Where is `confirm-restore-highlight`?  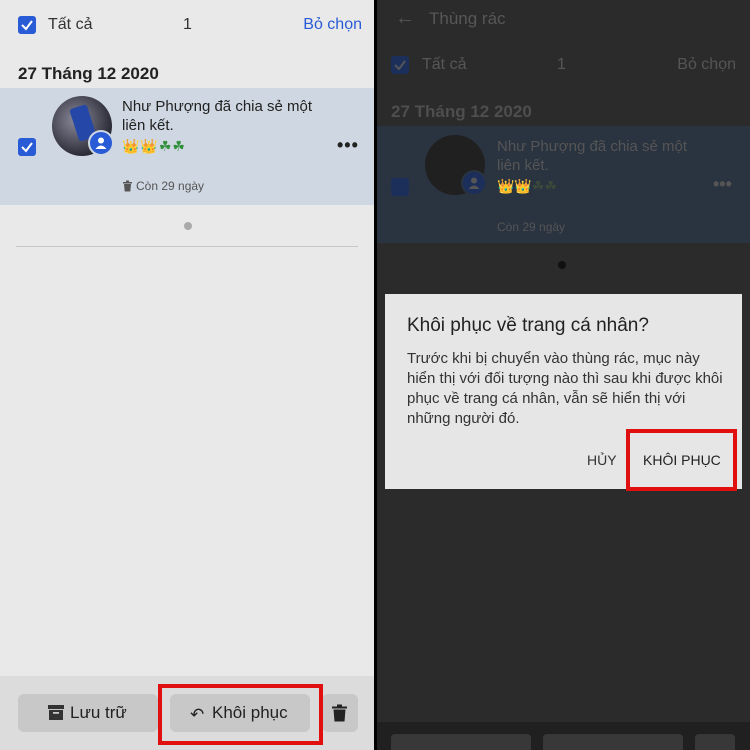 confirm-restore-highlight is located at coordinates (681, 460).